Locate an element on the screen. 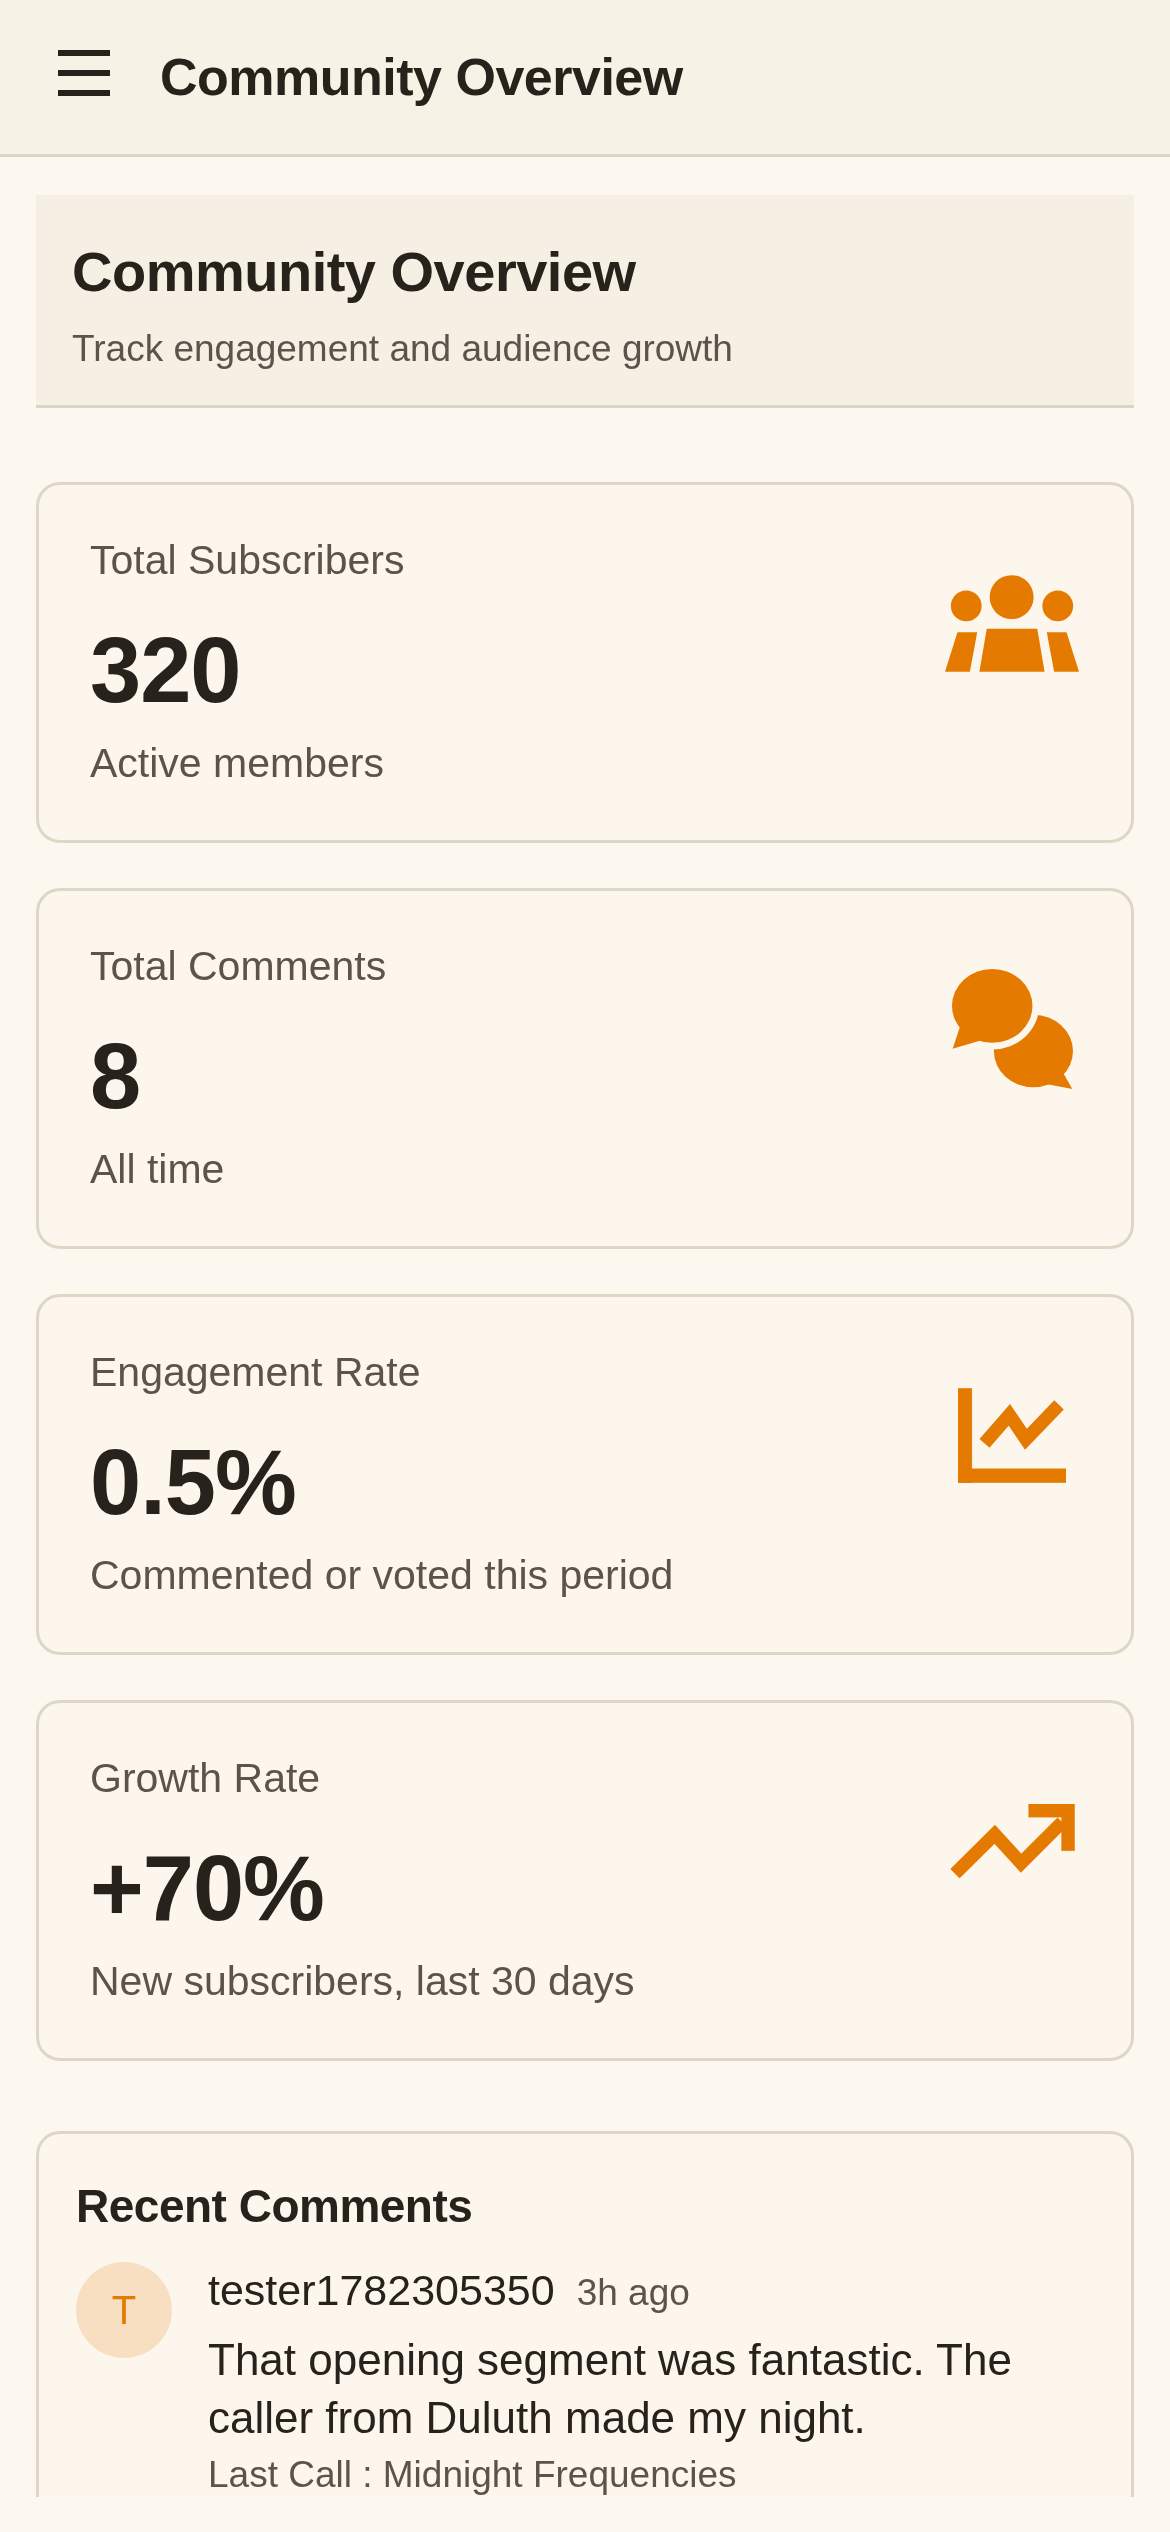 This screenshot has height=2532, width=1170. stat-label: Total Comments is located at coordinates (238, 966).